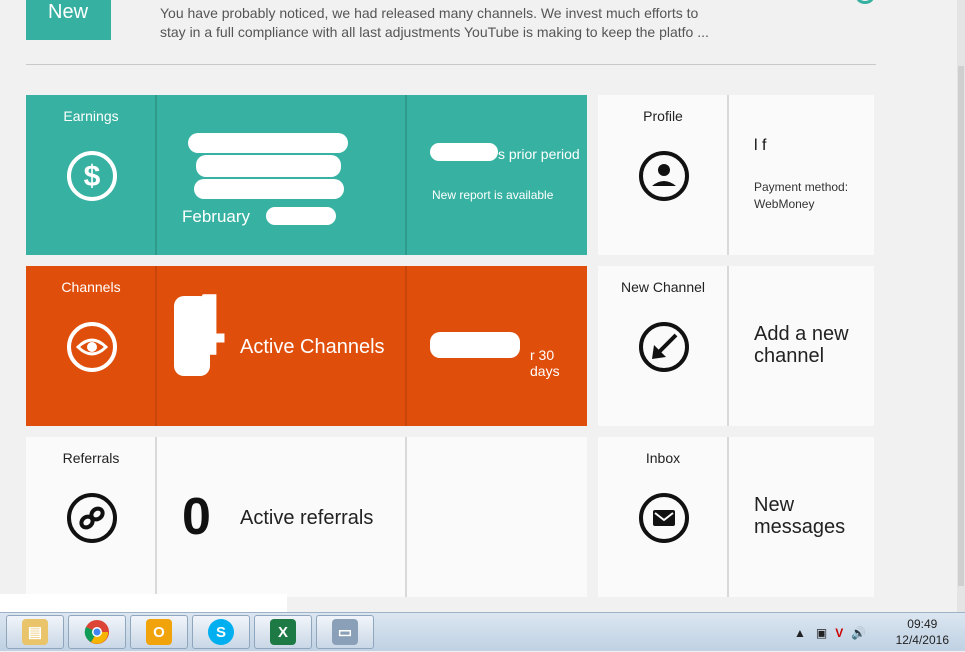  What do you see at coordinates (451, 64) in the screenshot?
I see `divider` at bounding box center [451, 64].